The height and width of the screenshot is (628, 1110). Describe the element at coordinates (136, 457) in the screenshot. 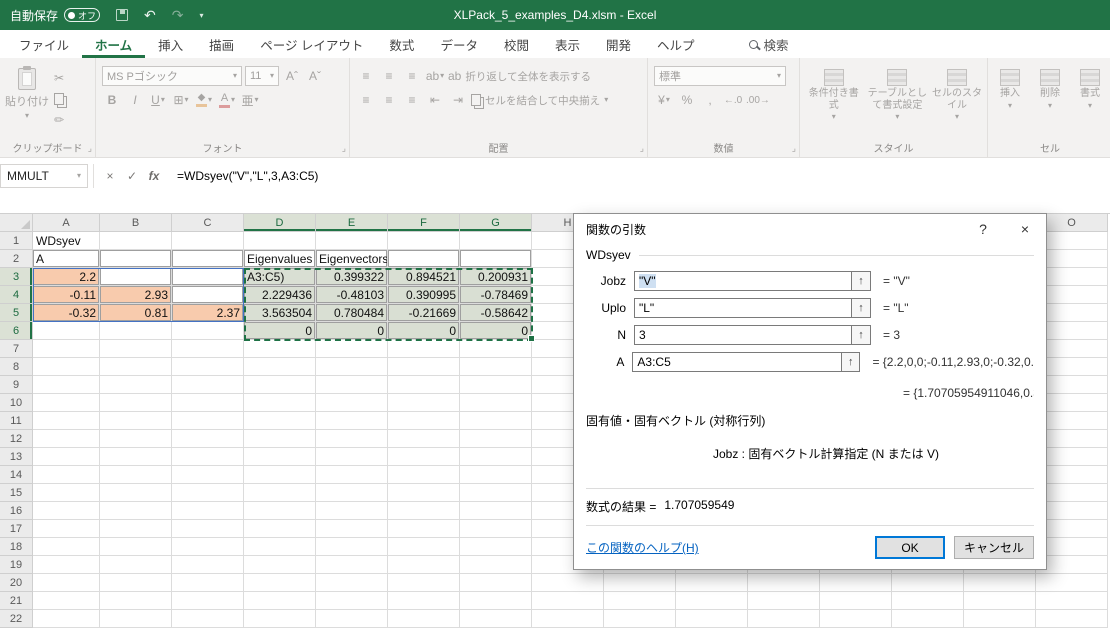

I see `cell-B13` at that location.